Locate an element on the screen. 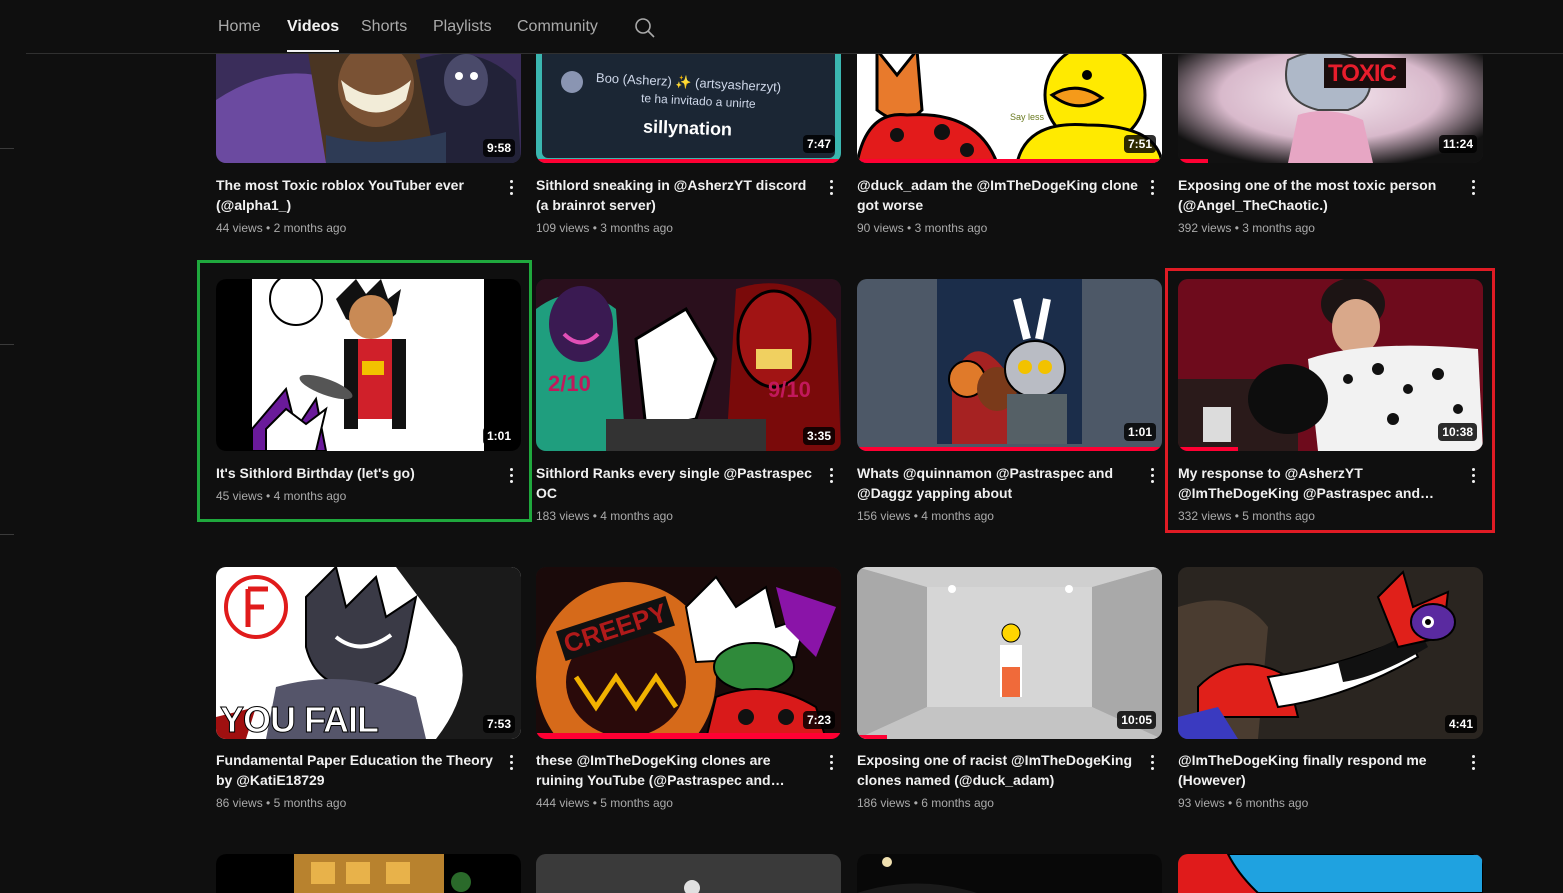 This screenshot has width=1563, height=893. video-duration: 1:01 is located at coordinates (1139, 432).